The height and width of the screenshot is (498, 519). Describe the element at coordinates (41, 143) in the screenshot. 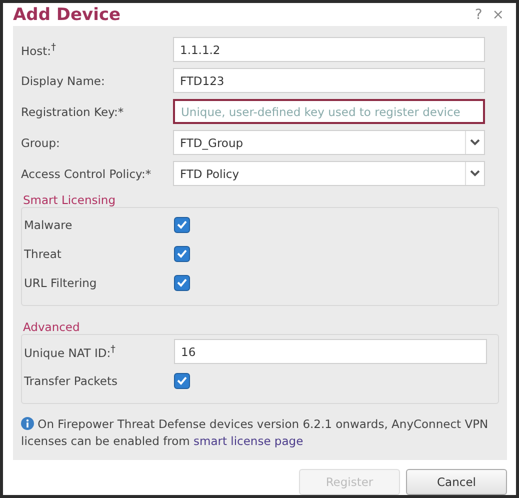

I see `field-label: Group:` at that location.